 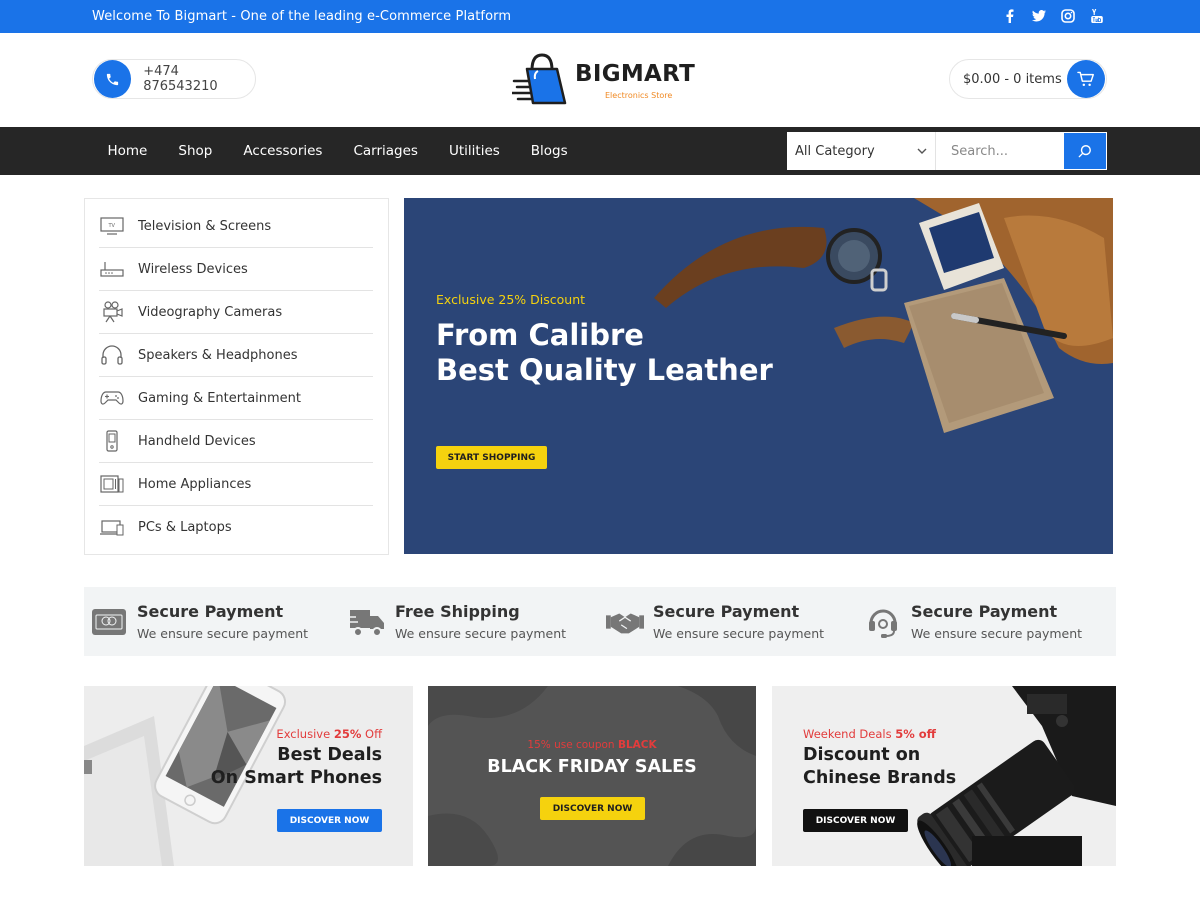 I want to click on sidebar-item-appliances: Home Appliances, so click(x=236, y=484).